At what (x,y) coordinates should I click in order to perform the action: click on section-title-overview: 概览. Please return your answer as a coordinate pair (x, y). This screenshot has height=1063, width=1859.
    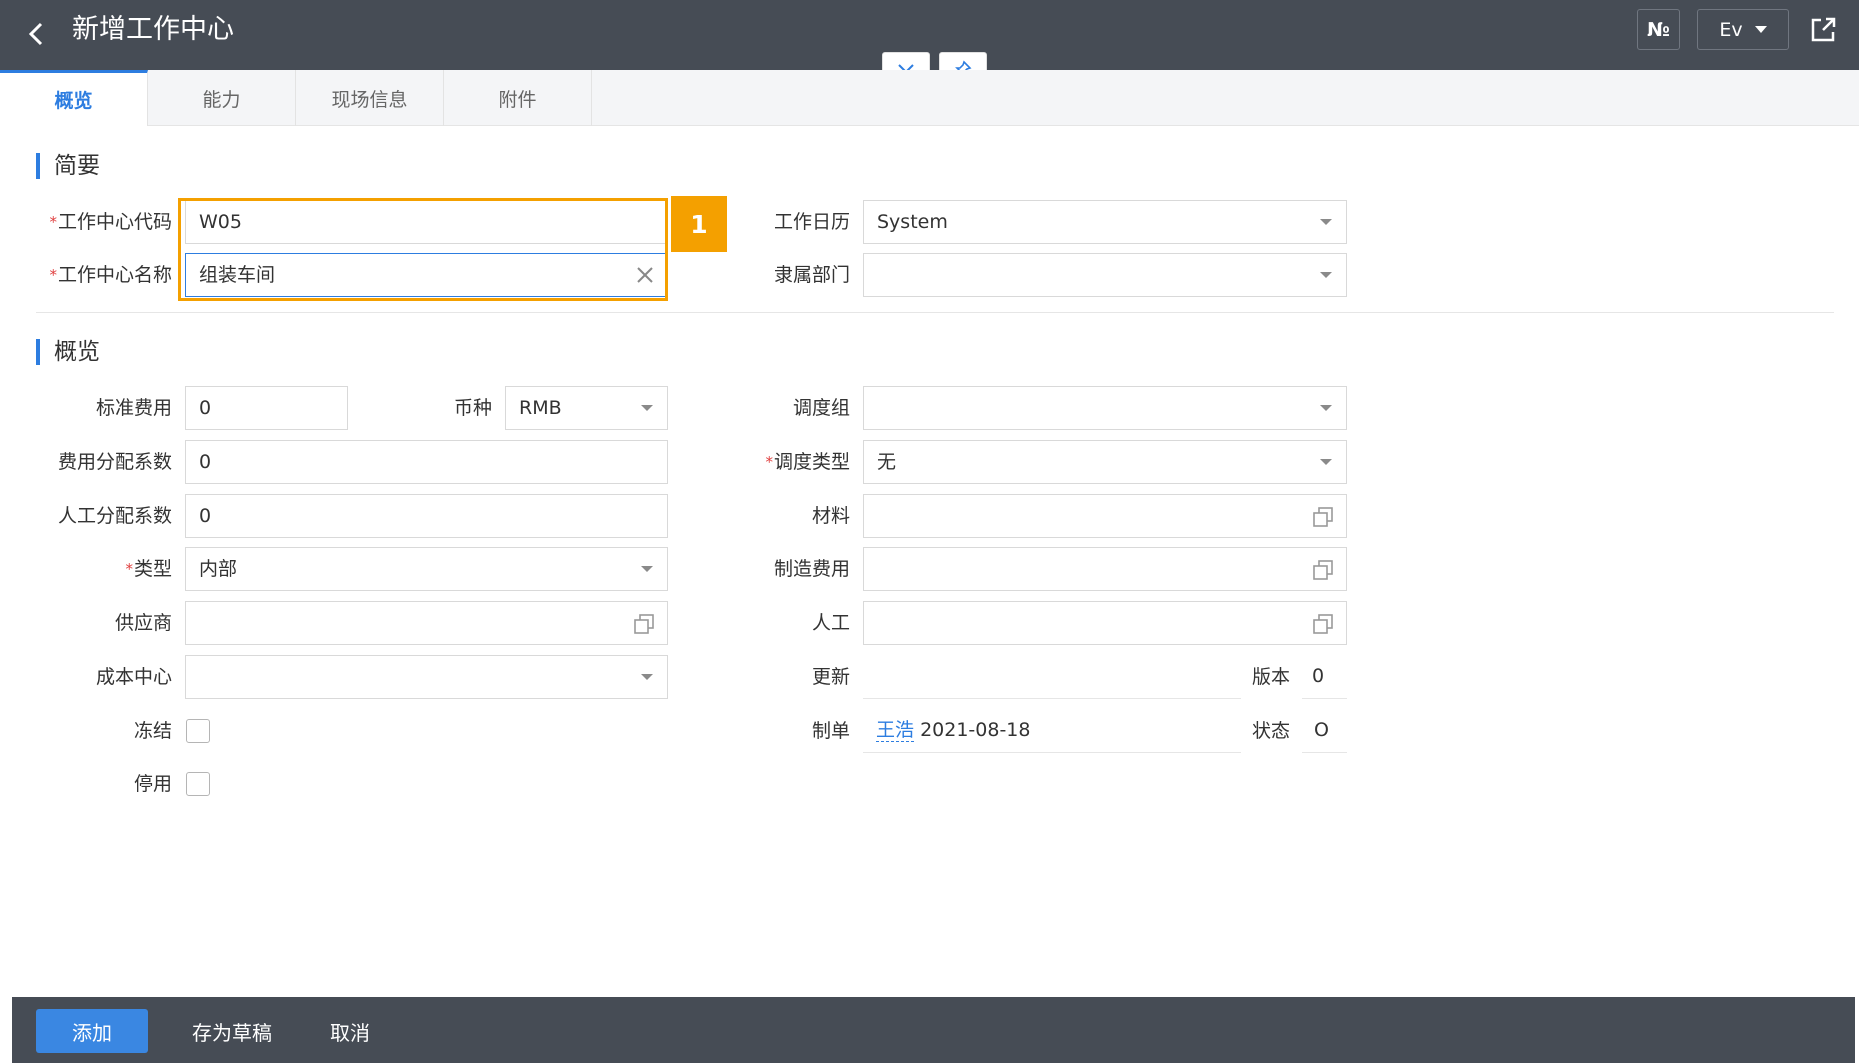
    Looking at the image, I should click on (68, 352).